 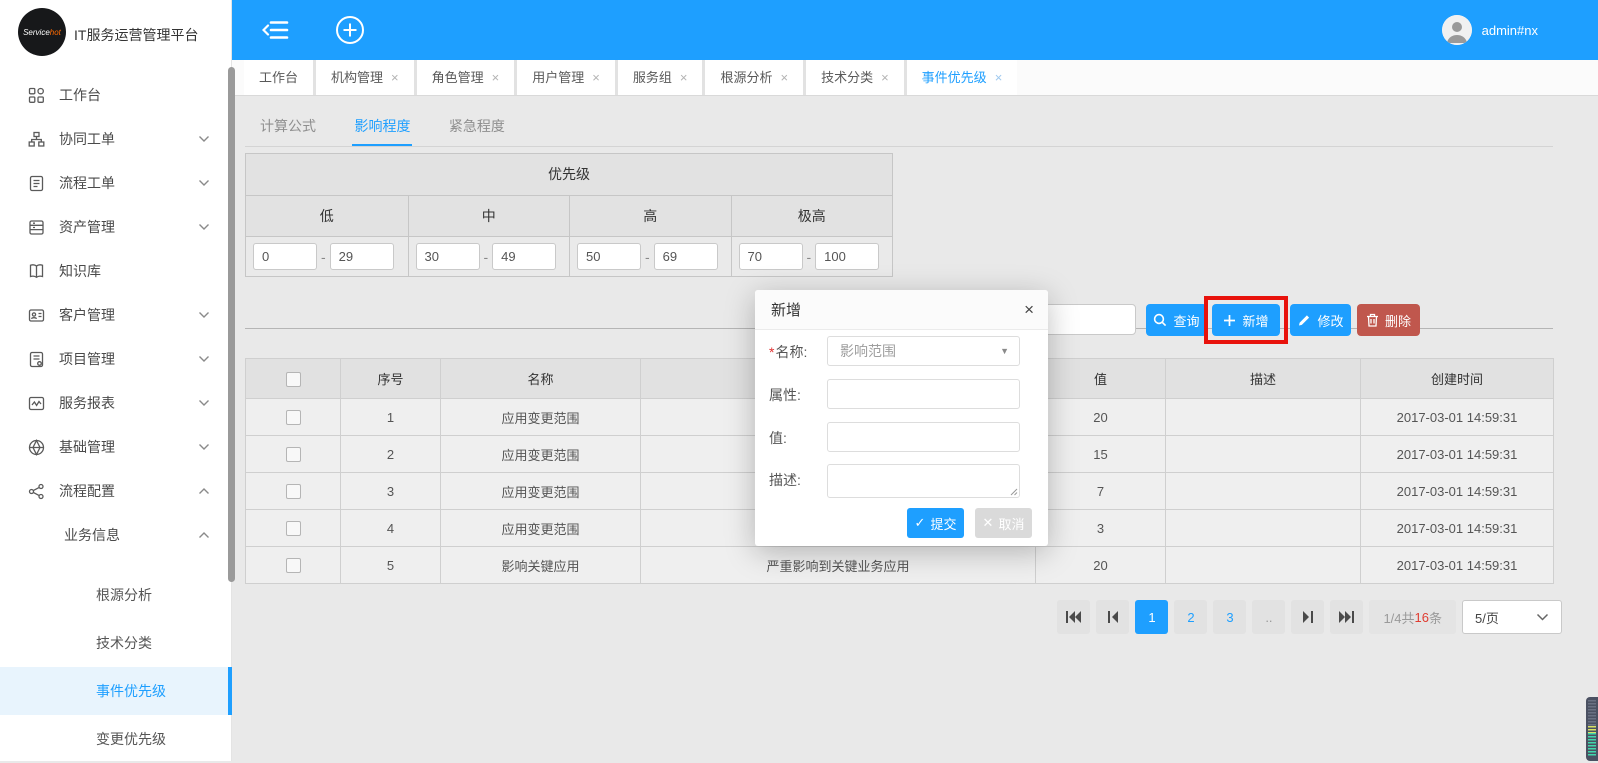 I want to click on high-from-input, so click(x=609, y=256).